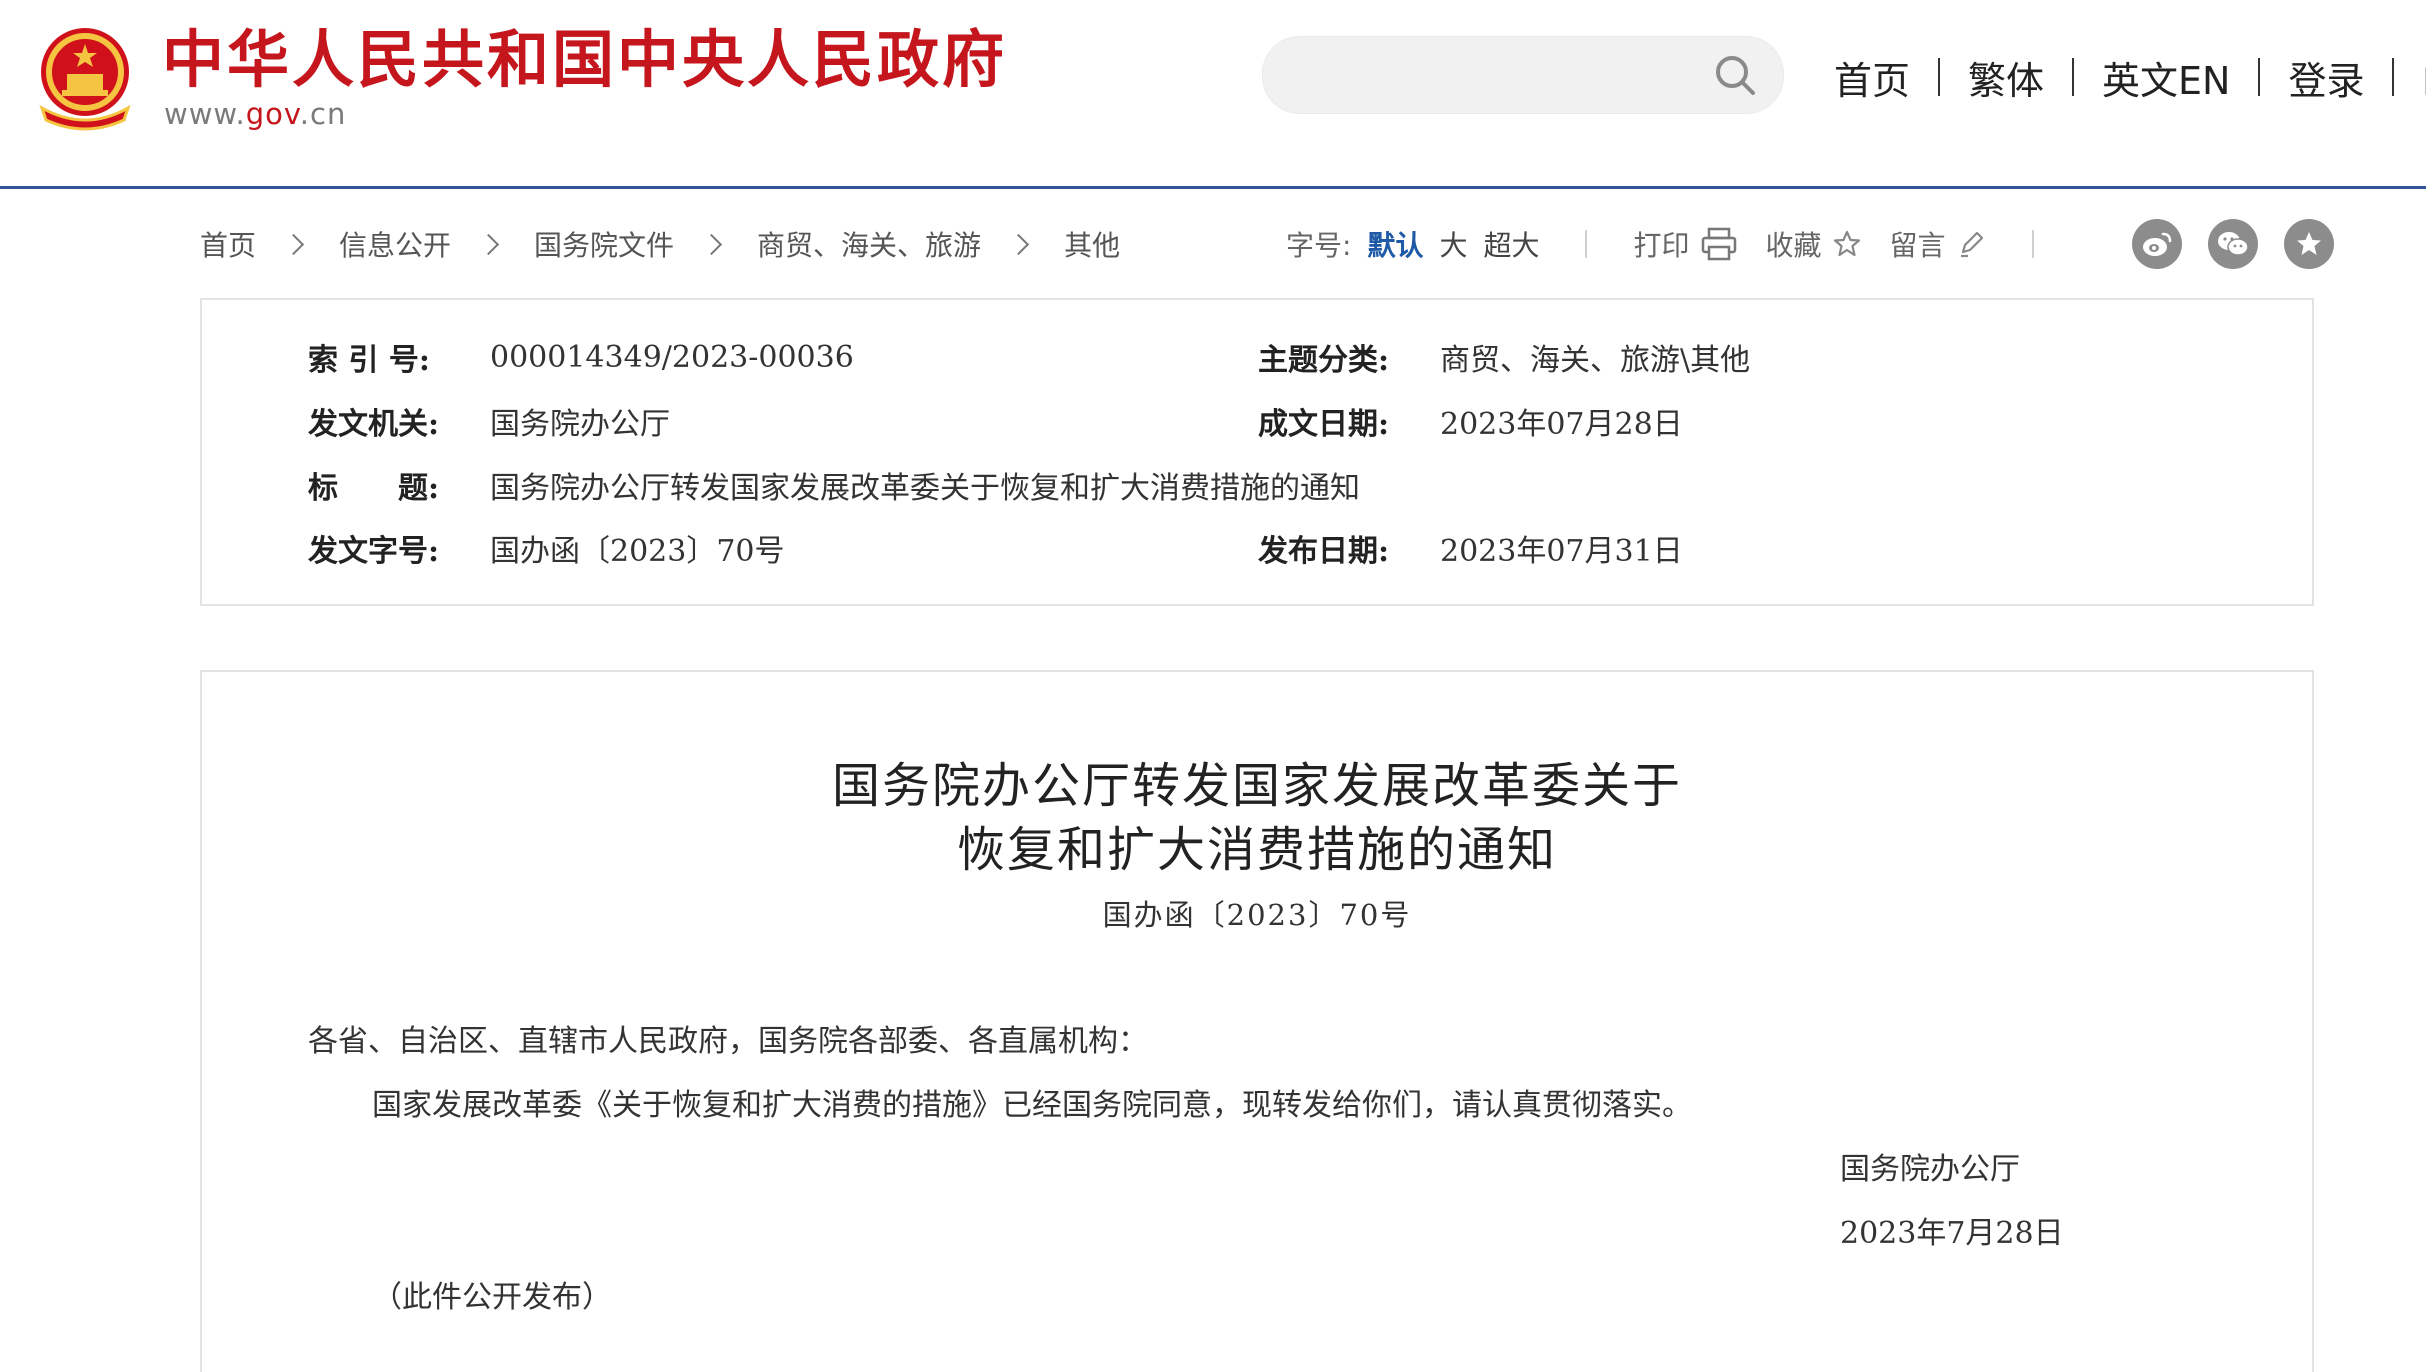 This screenshot has width=2426, height=1372. I want to click on breadcrumb-state-council-docs: 国务院文件, so click(604, 244).